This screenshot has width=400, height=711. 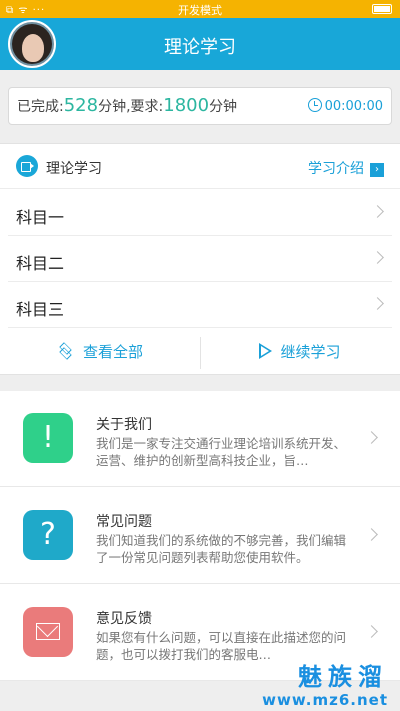 I want to click on study-label: 理论学习, so click(x=74, y=169).